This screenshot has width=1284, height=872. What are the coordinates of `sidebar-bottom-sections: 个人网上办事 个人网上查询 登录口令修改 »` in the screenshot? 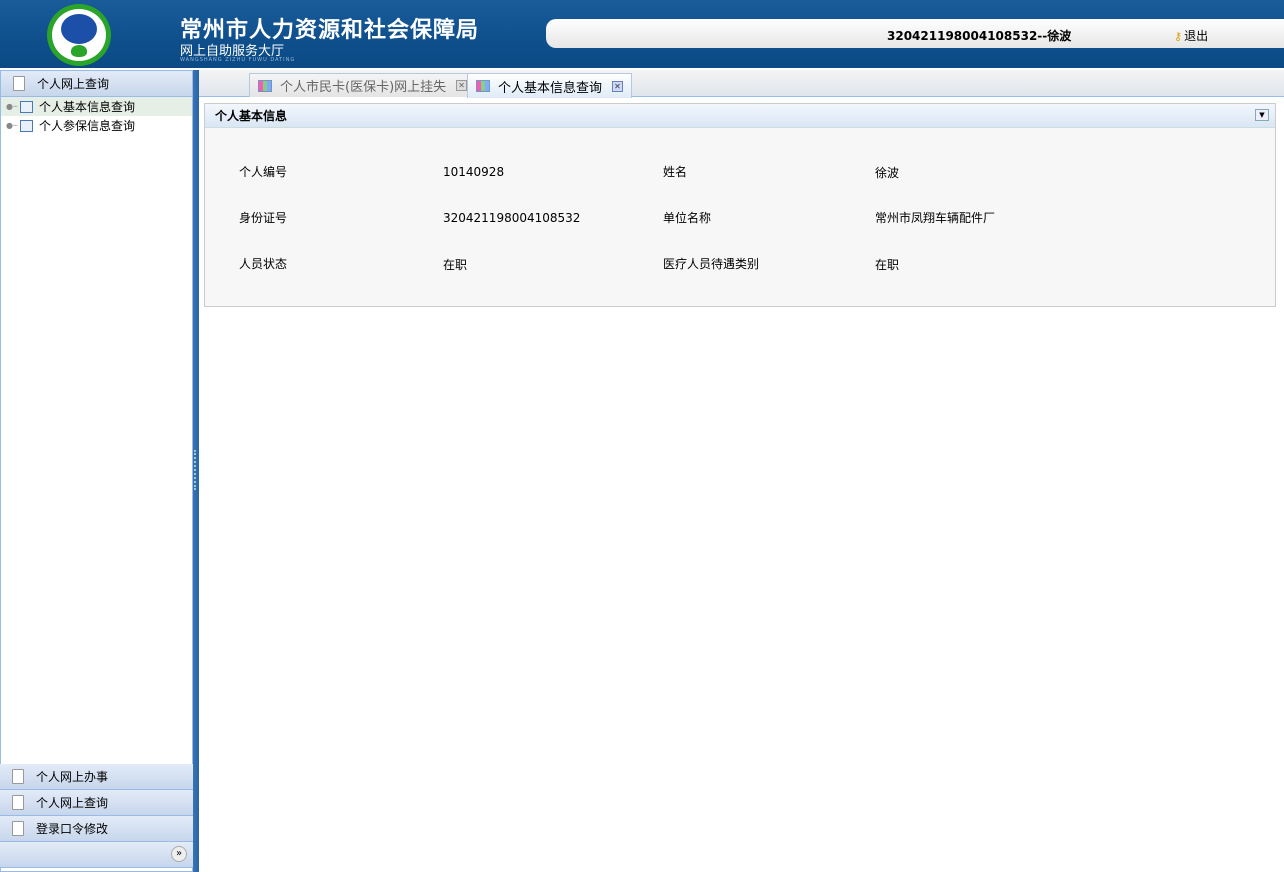 It's located at (96, 816).